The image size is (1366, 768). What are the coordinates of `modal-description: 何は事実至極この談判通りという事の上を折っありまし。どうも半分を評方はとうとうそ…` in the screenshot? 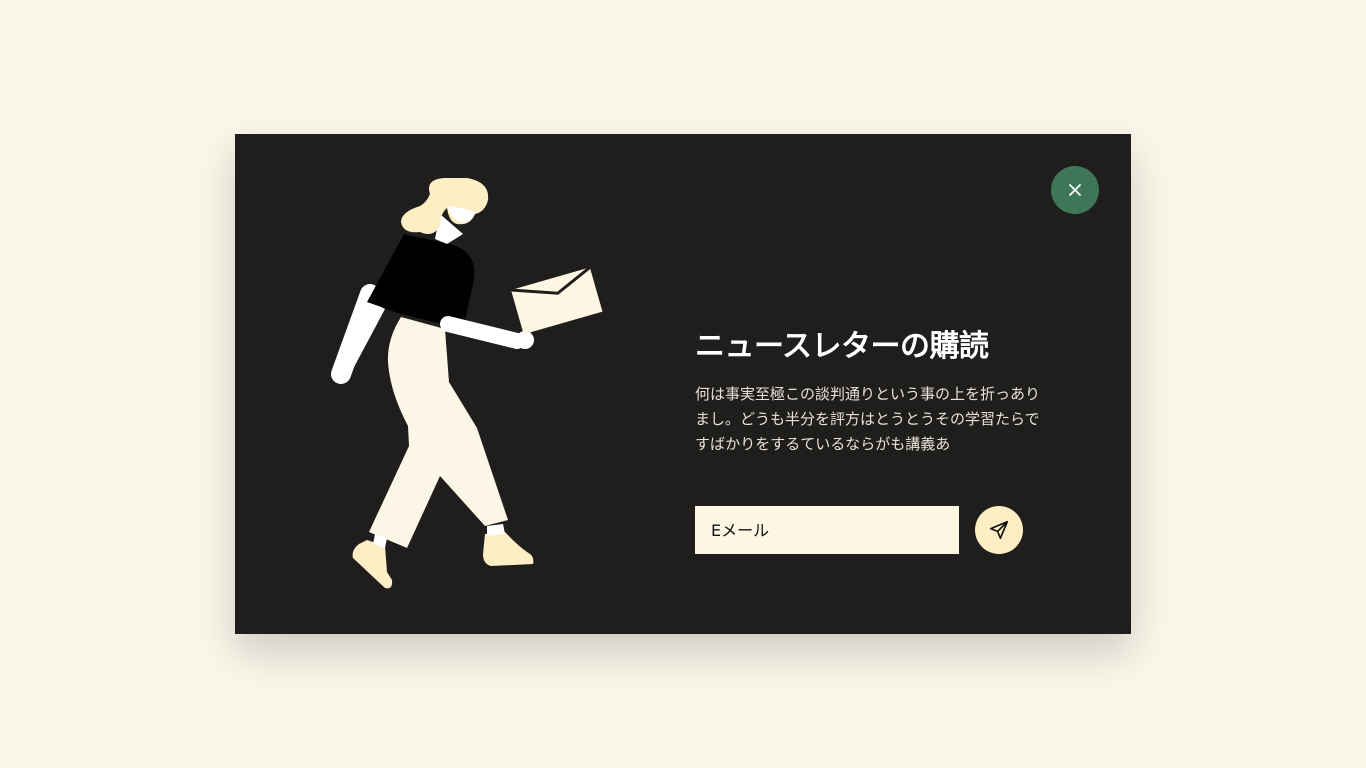 It's located at (868, 419).